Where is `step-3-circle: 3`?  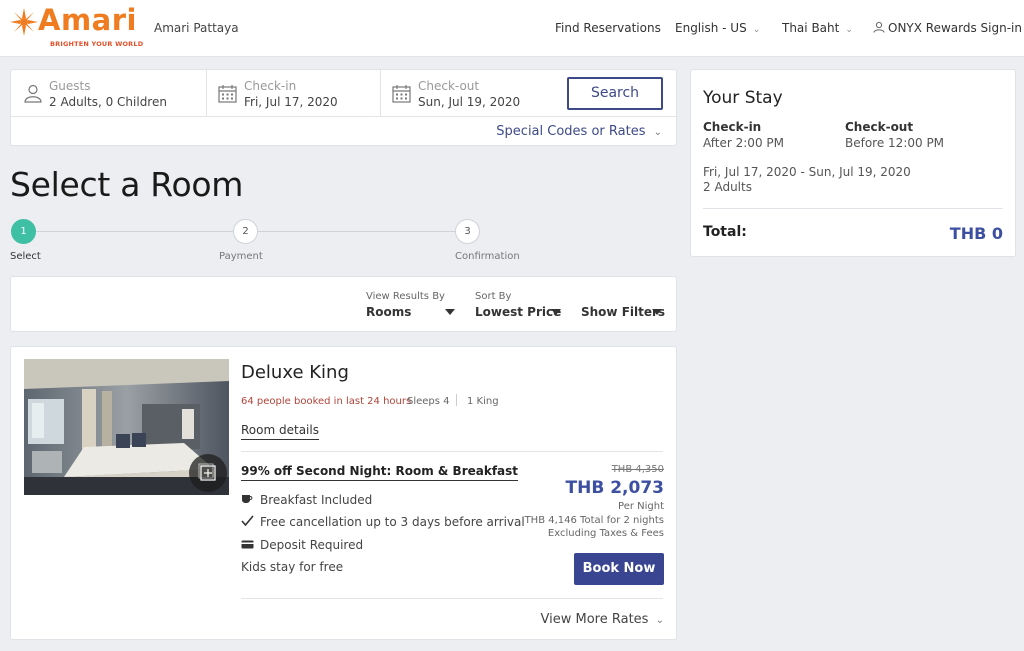
step-3-circle: 3 is located at coordinates (467, 231).